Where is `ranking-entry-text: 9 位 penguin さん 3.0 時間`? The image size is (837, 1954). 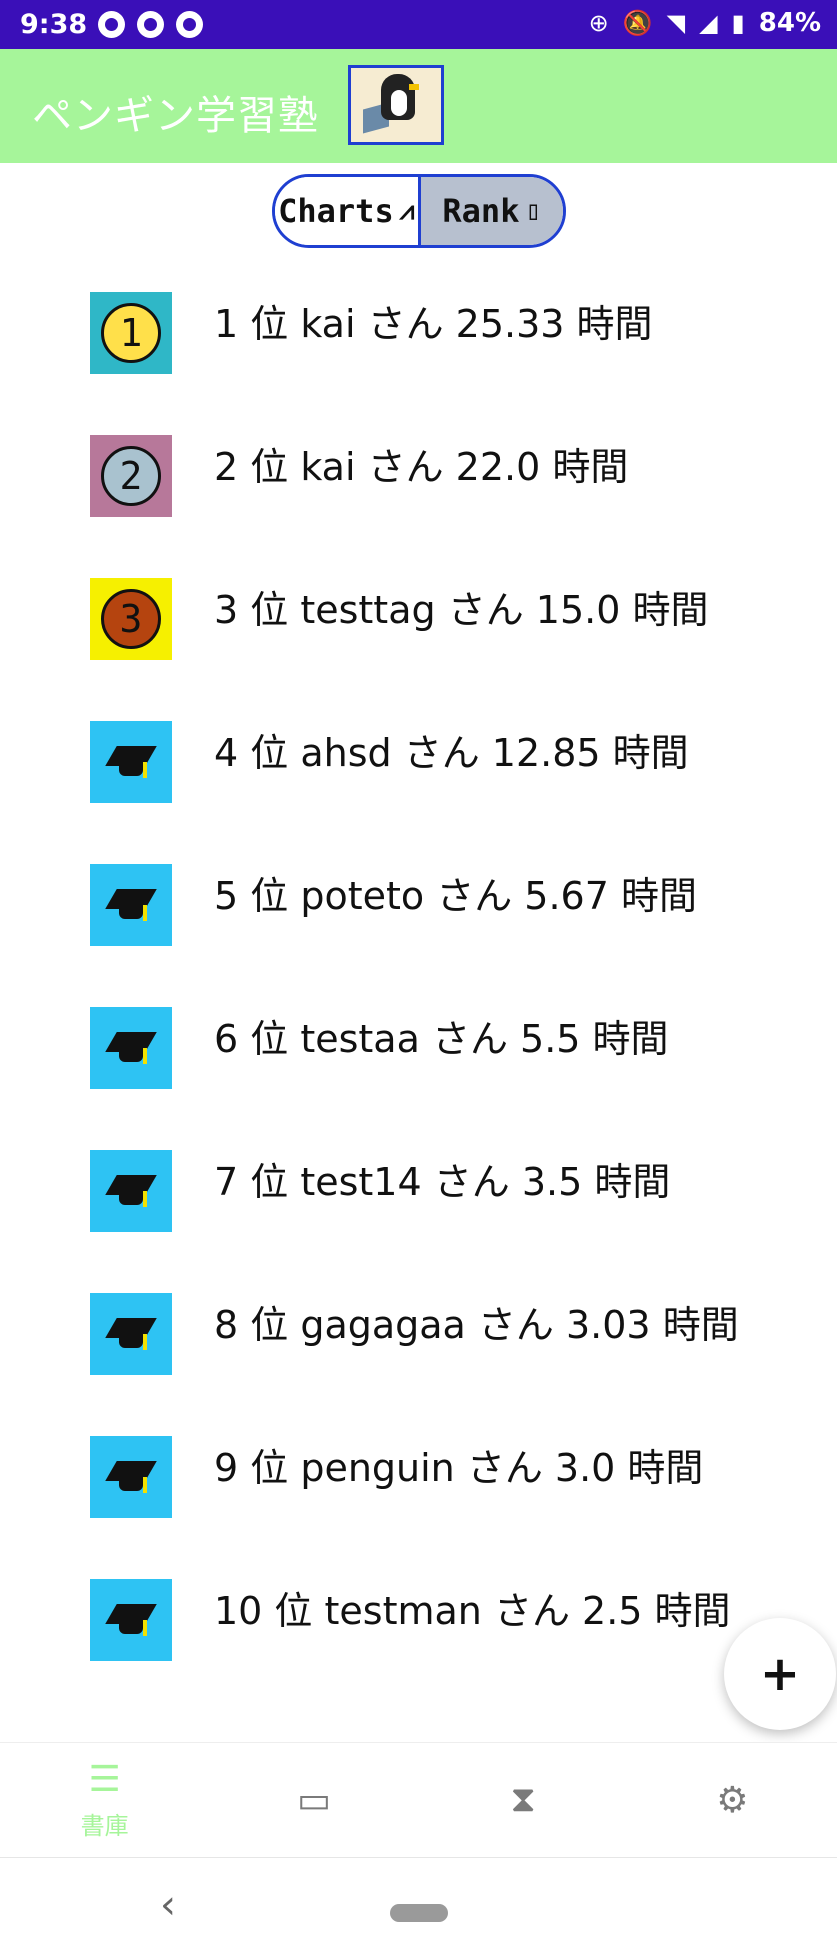 ranking-entry-text: 9 位 penguin さん 3.0 時間 is located at coordinates (459, 1468).